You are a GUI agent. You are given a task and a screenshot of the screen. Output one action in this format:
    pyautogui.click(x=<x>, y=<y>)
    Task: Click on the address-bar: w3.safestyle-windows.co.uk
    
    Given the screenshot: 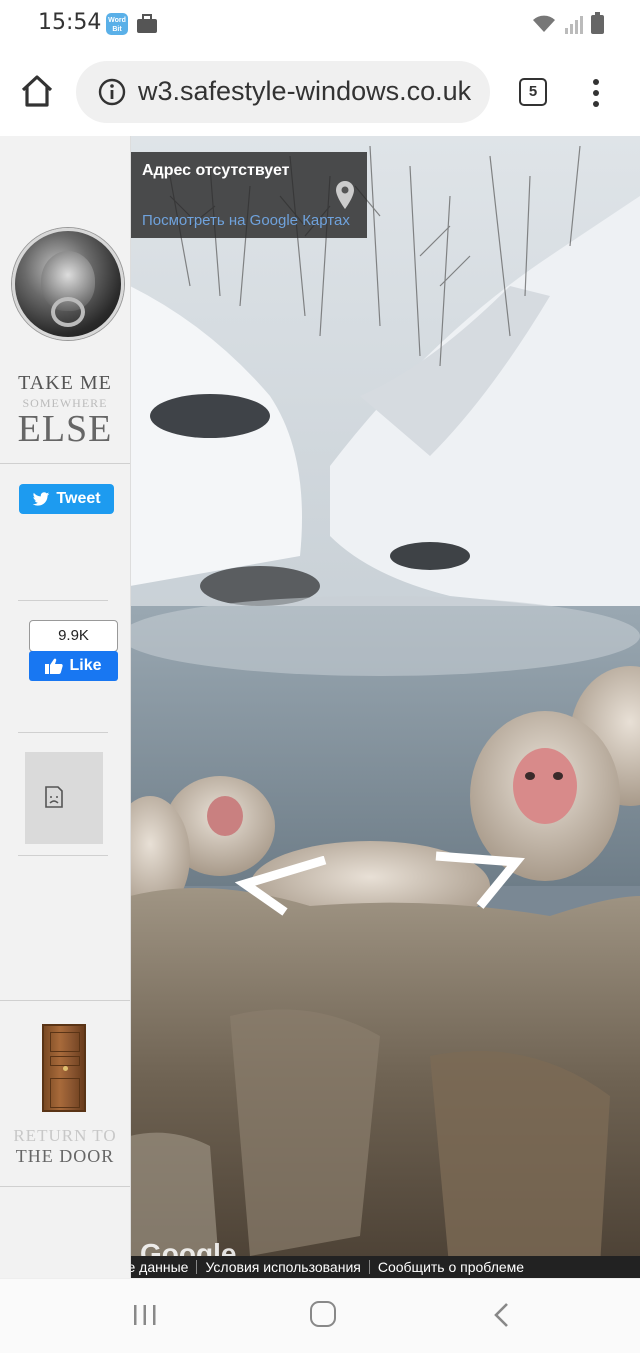 What is the action you would take?
    pyautogui.click(x=283, y=92)
    